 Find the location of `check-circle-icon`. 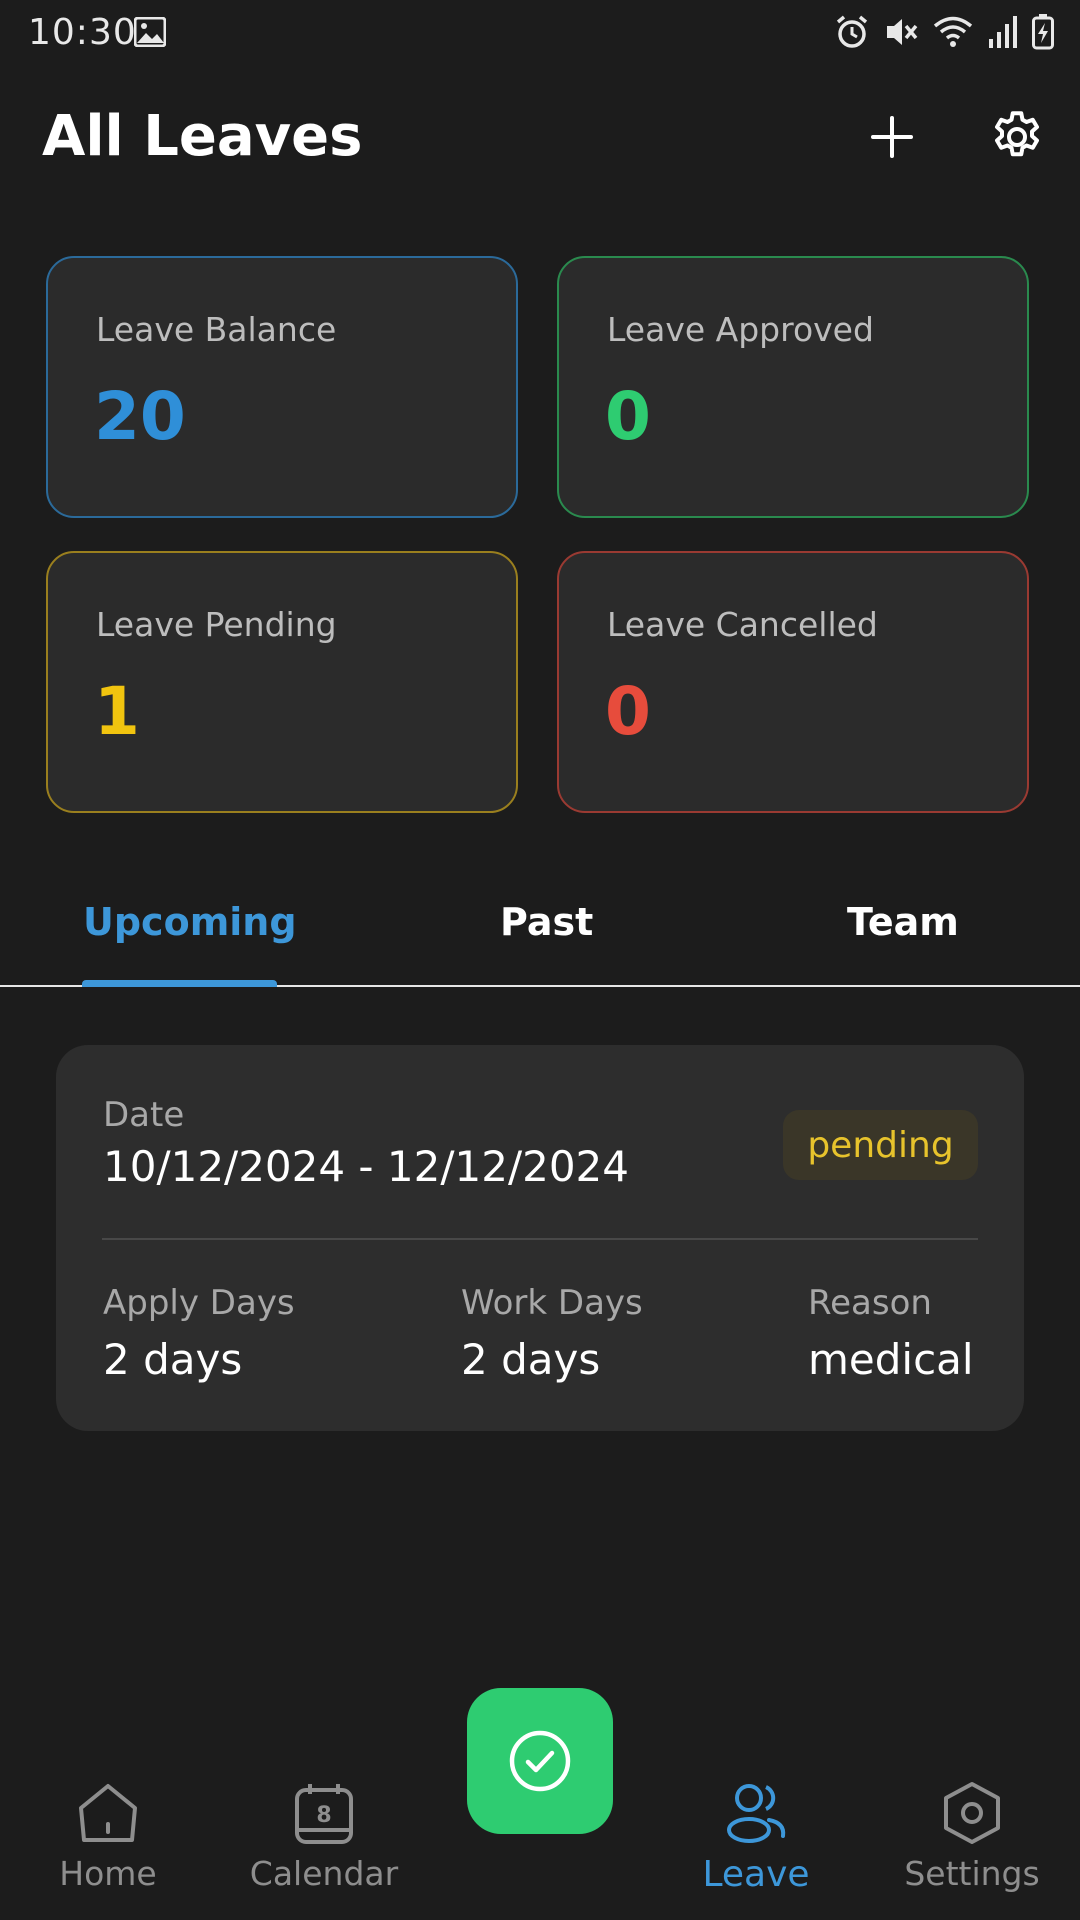

check-circle-icon is located at coordinates (540, 1761).